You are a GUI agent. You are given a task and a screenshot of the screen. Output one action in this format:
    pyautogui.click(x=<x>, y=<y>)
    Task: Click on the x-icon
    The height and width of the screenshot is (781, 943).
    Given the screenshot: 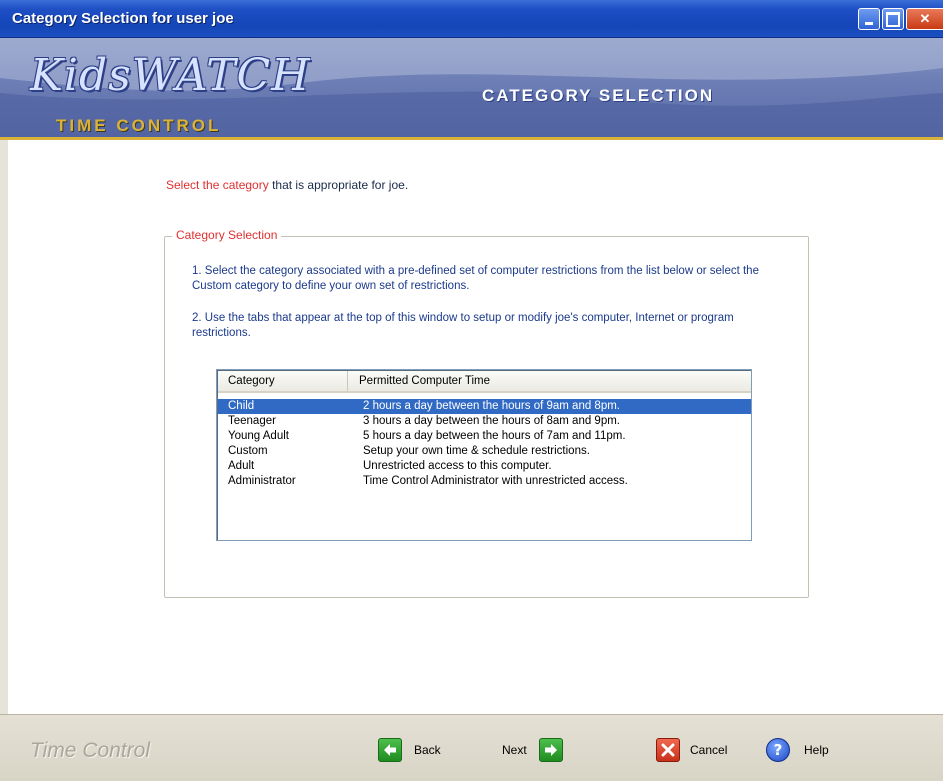 What is the action you would take?
    pyautogui.click(x=668, y=750)
    